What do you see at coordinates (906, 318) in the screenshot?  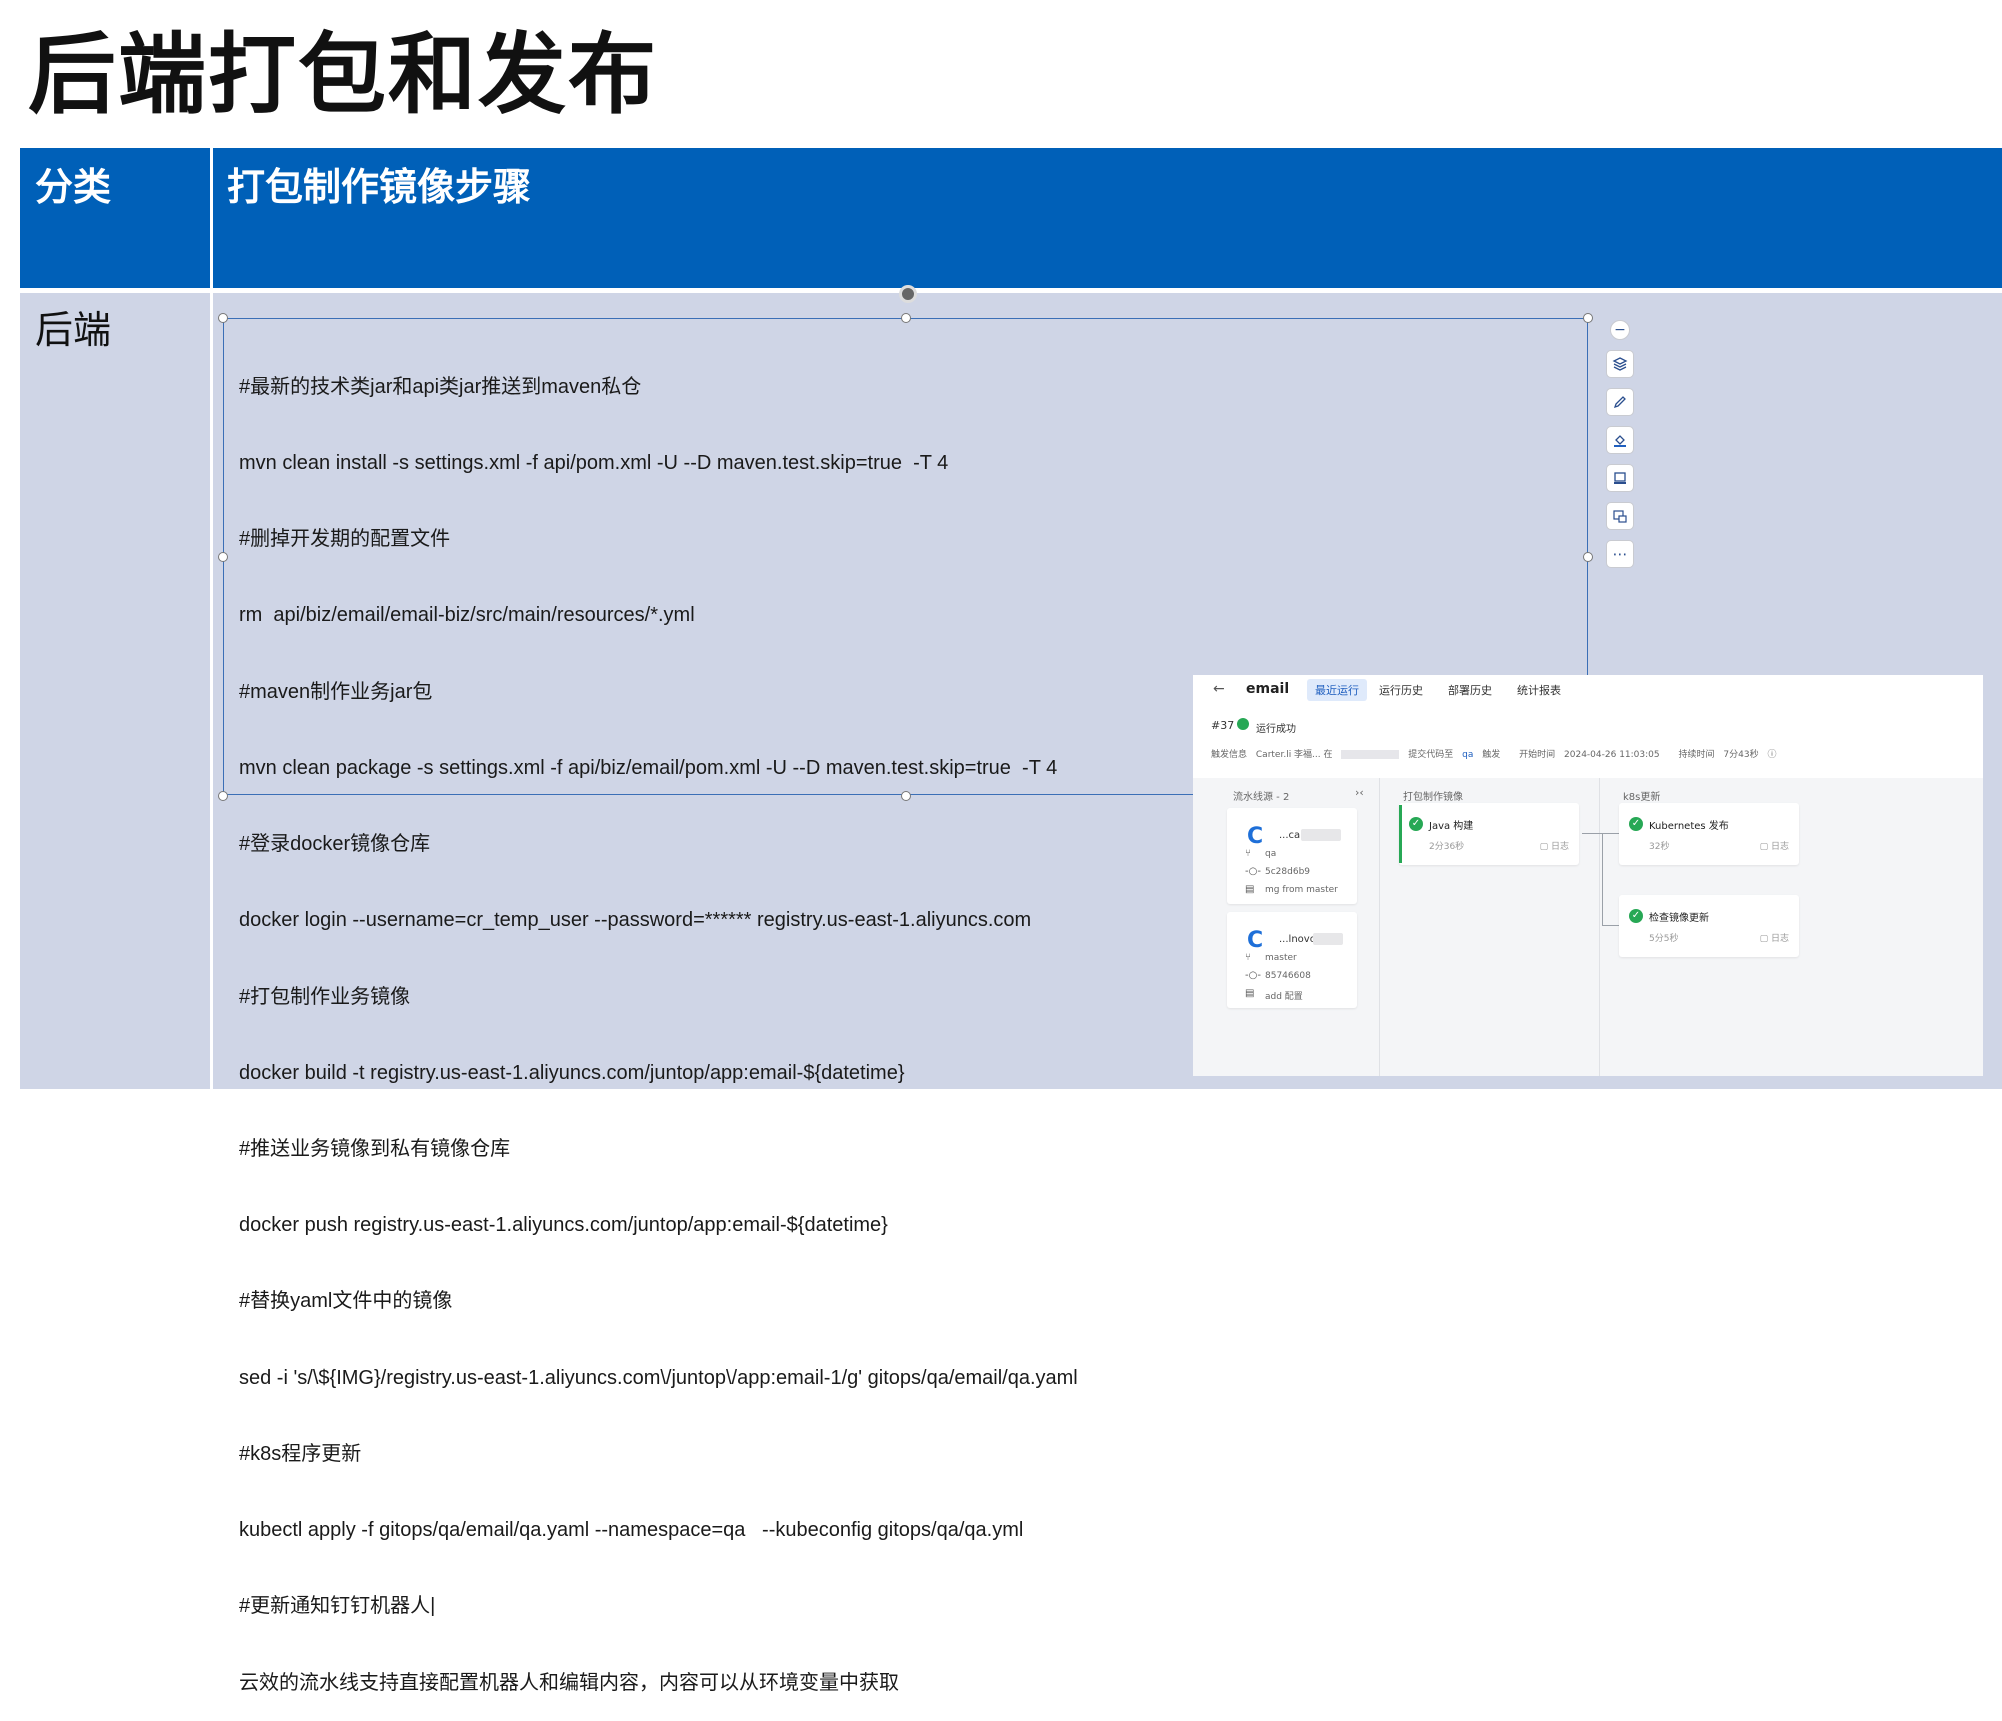 I see `resize-handle-t` at bounding box center [906, 318].